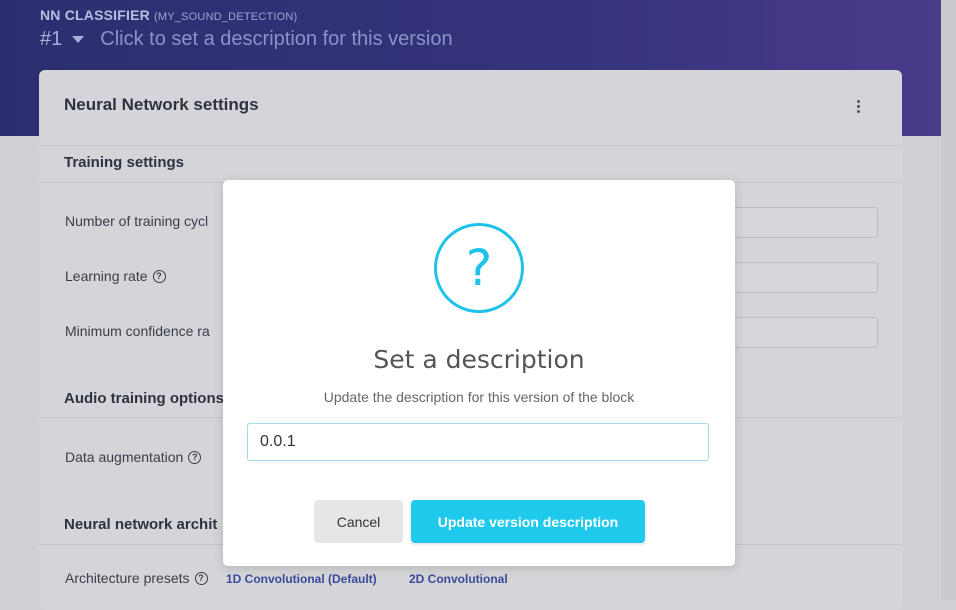 The width and height of the screenshot is (956, 610). What do you see at coordinates (528, 521) in the screenshot?
I see `update-version-description-button: Update version description` at bounding box center [528, 521].